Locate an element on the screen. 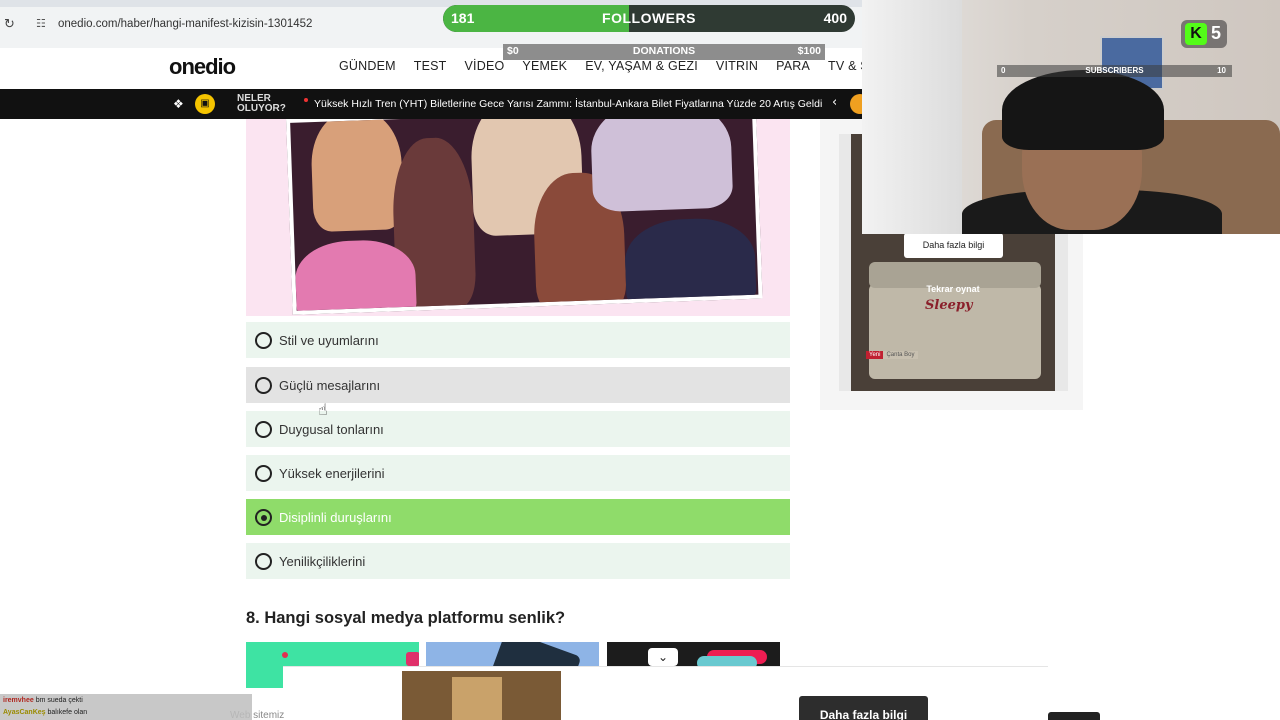 The width and height of the screenshot is (1280, 720). chat-text: balıkefe olan is located at coordinates (67, 712).